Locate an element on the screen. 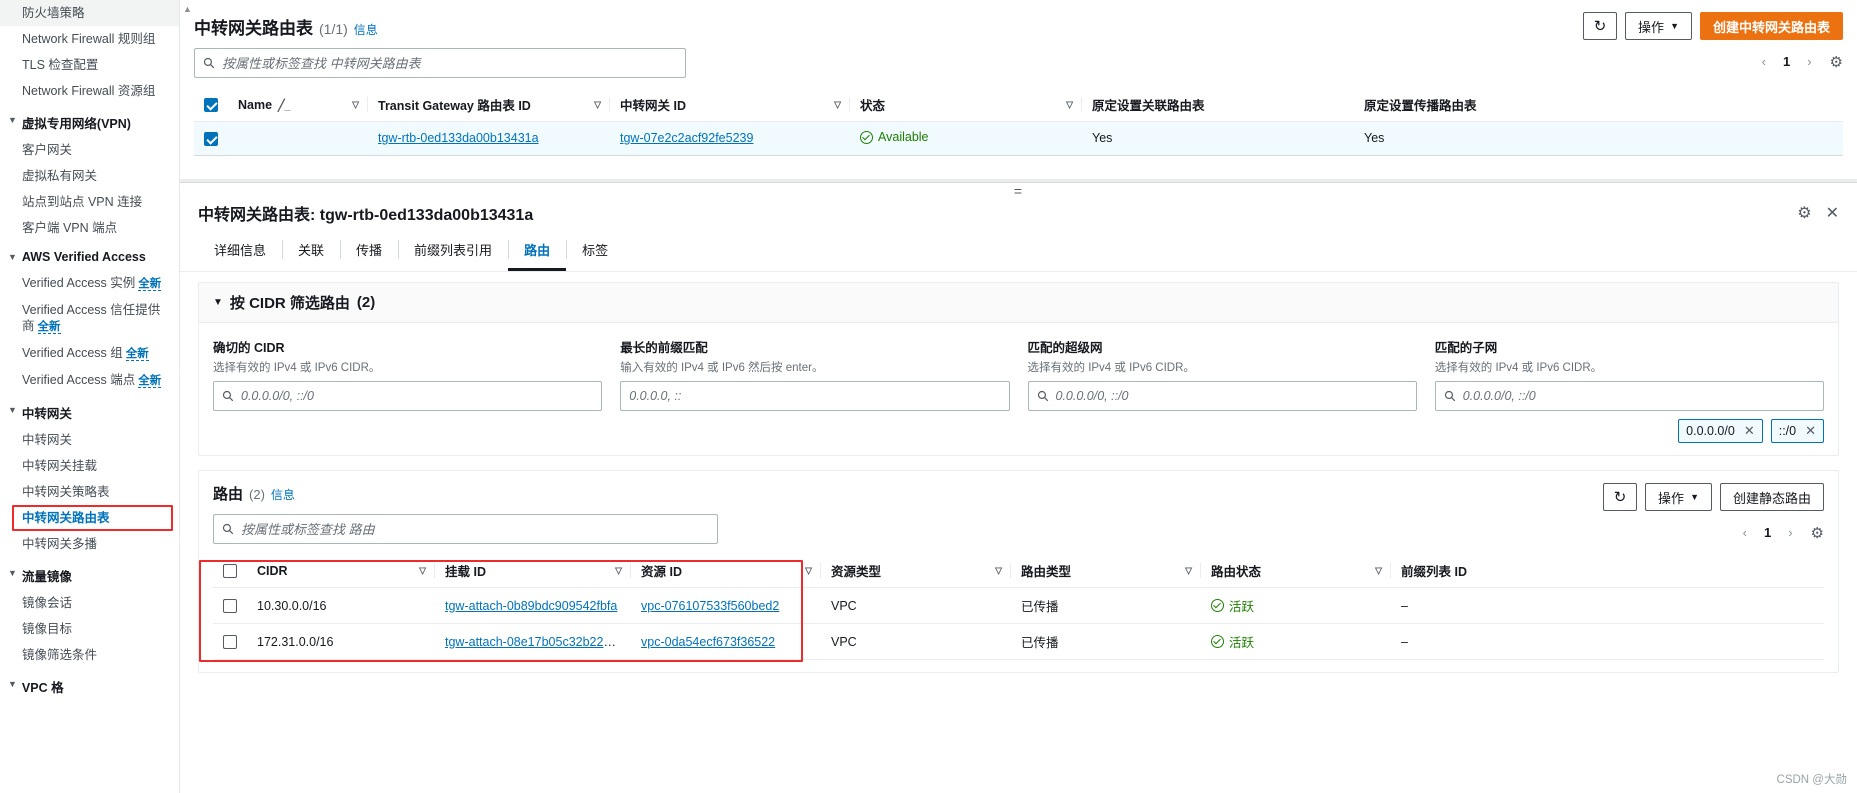  routes-select-all-checkbox is located at coordinates (230, 570).